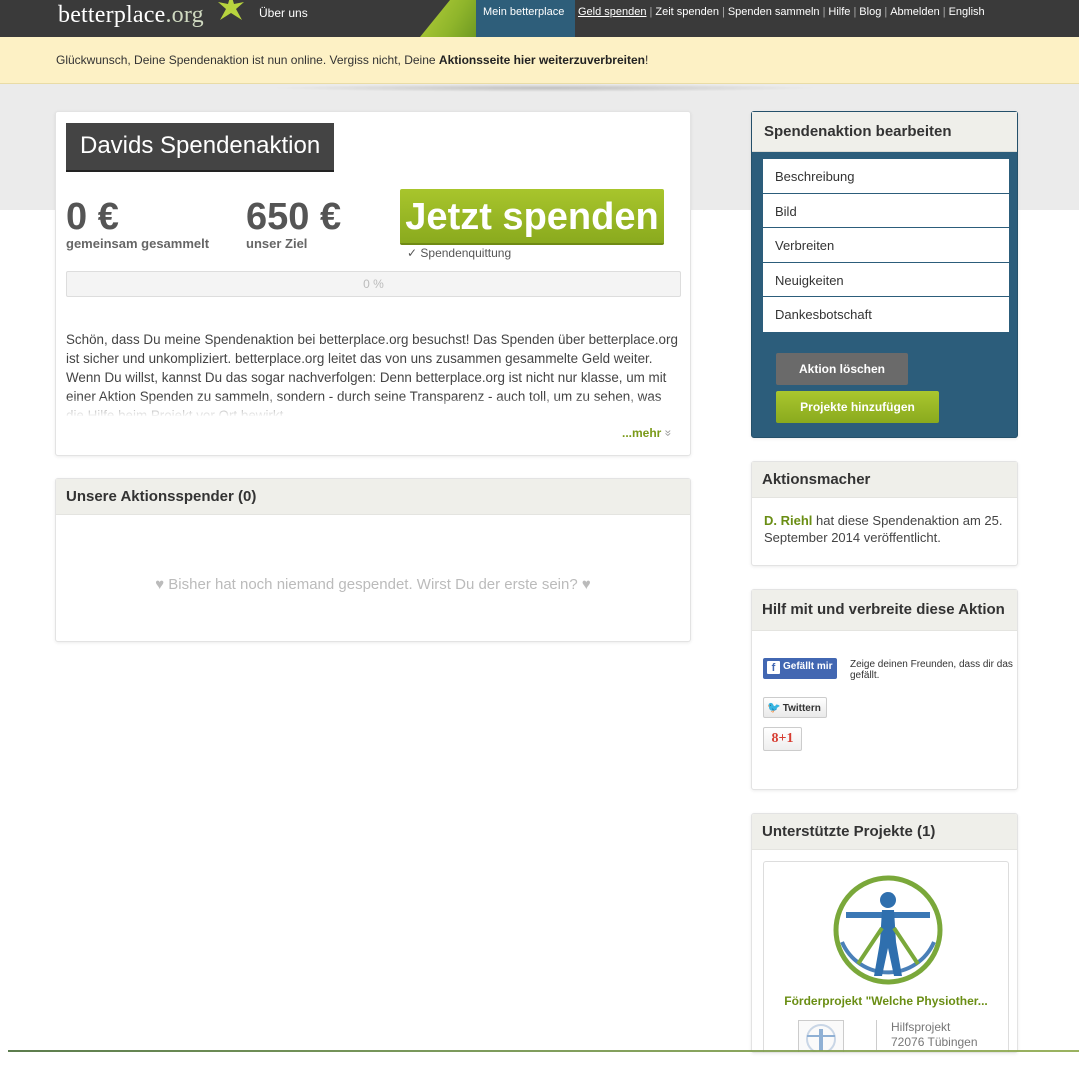  Describe the element at coordinates (277, 243) in the screenshot. I see `goal-label: unser Ziel` at that location.